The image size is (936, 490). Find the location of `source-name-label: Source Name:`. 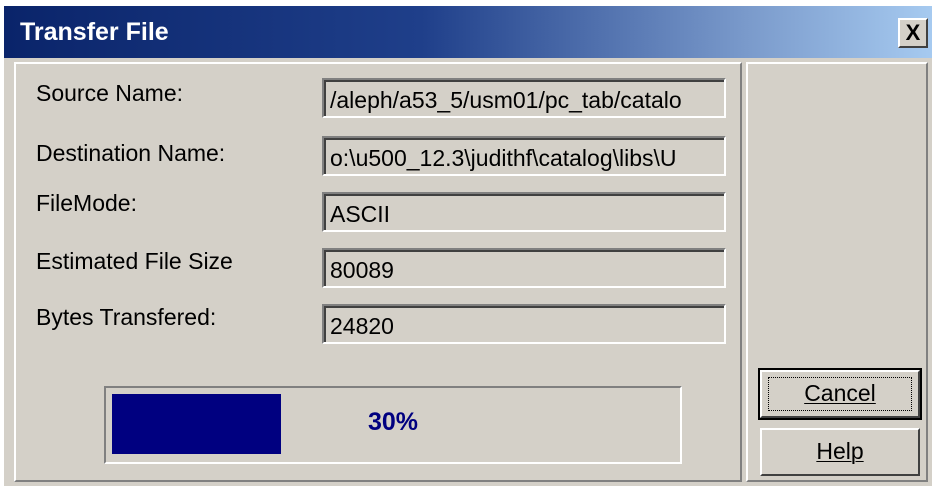

source-name-label: Source Name: is located at coordinates (110, 93).